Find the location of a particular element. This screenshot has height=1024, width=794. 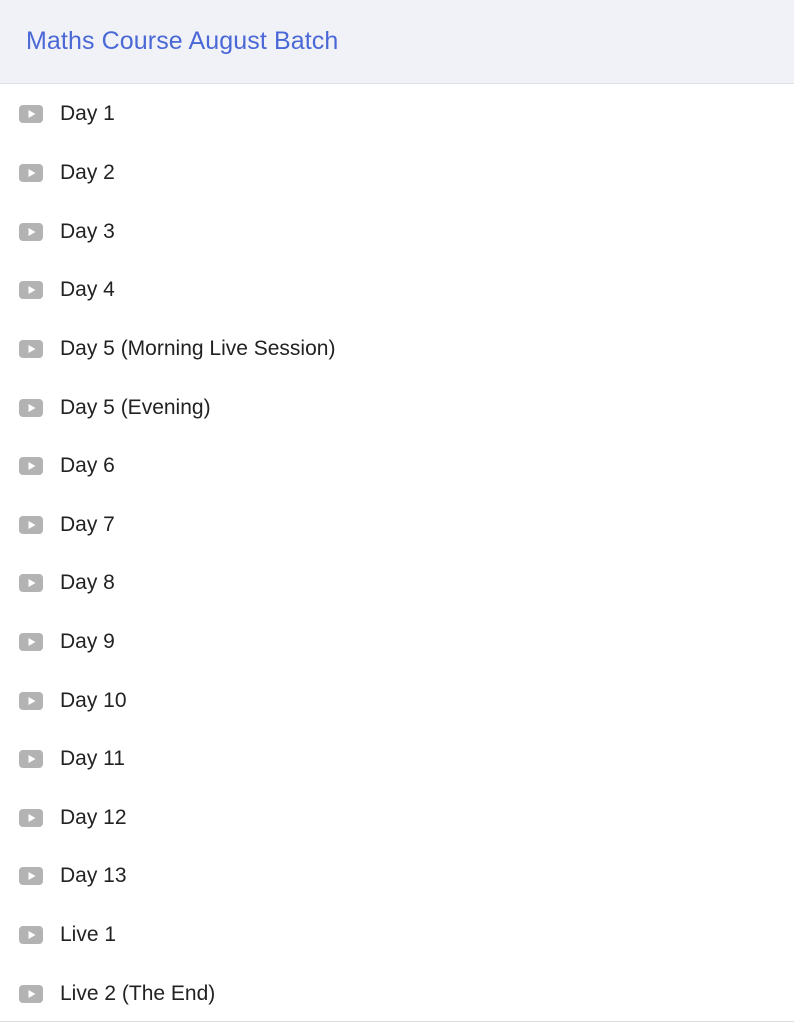

list-item: Day 6 is located at coordinates (397, 466).